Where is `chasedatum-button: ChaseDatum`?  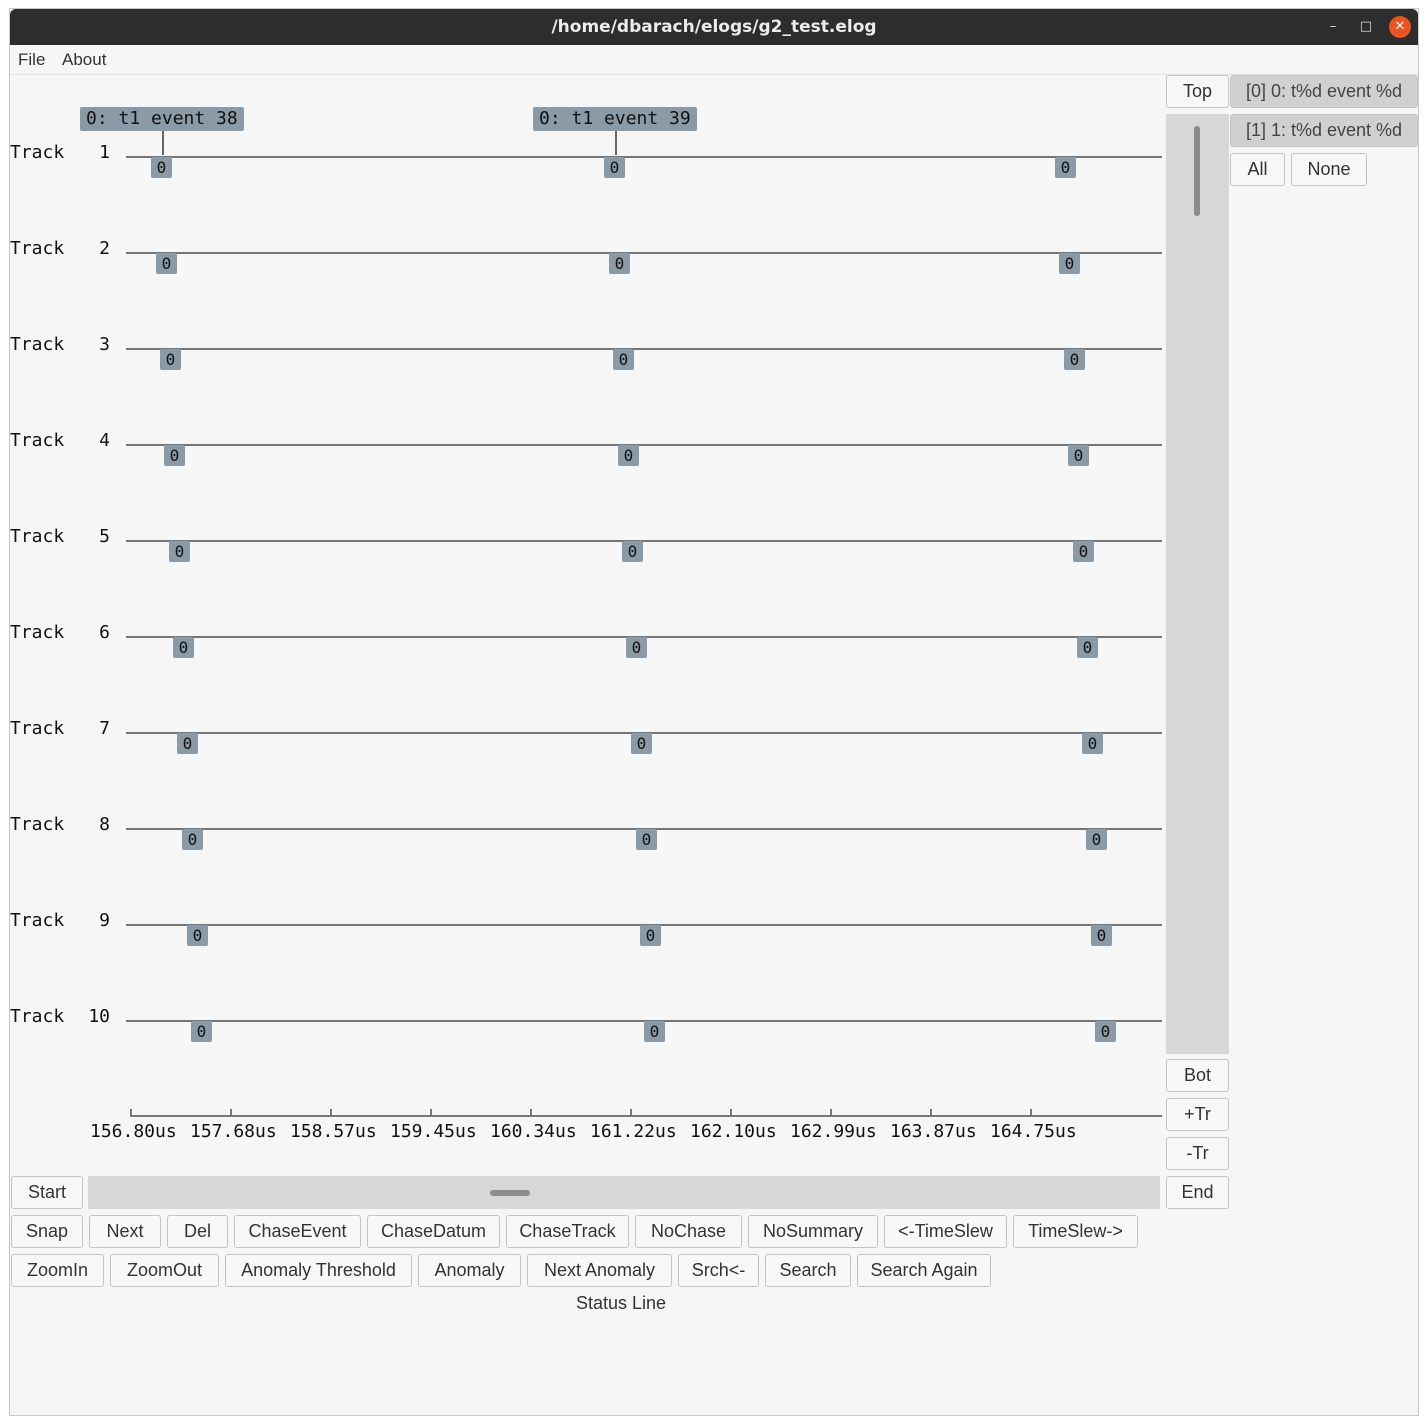 chasedatum-button: ChaseDatum is located at coordinates (433, 1231).